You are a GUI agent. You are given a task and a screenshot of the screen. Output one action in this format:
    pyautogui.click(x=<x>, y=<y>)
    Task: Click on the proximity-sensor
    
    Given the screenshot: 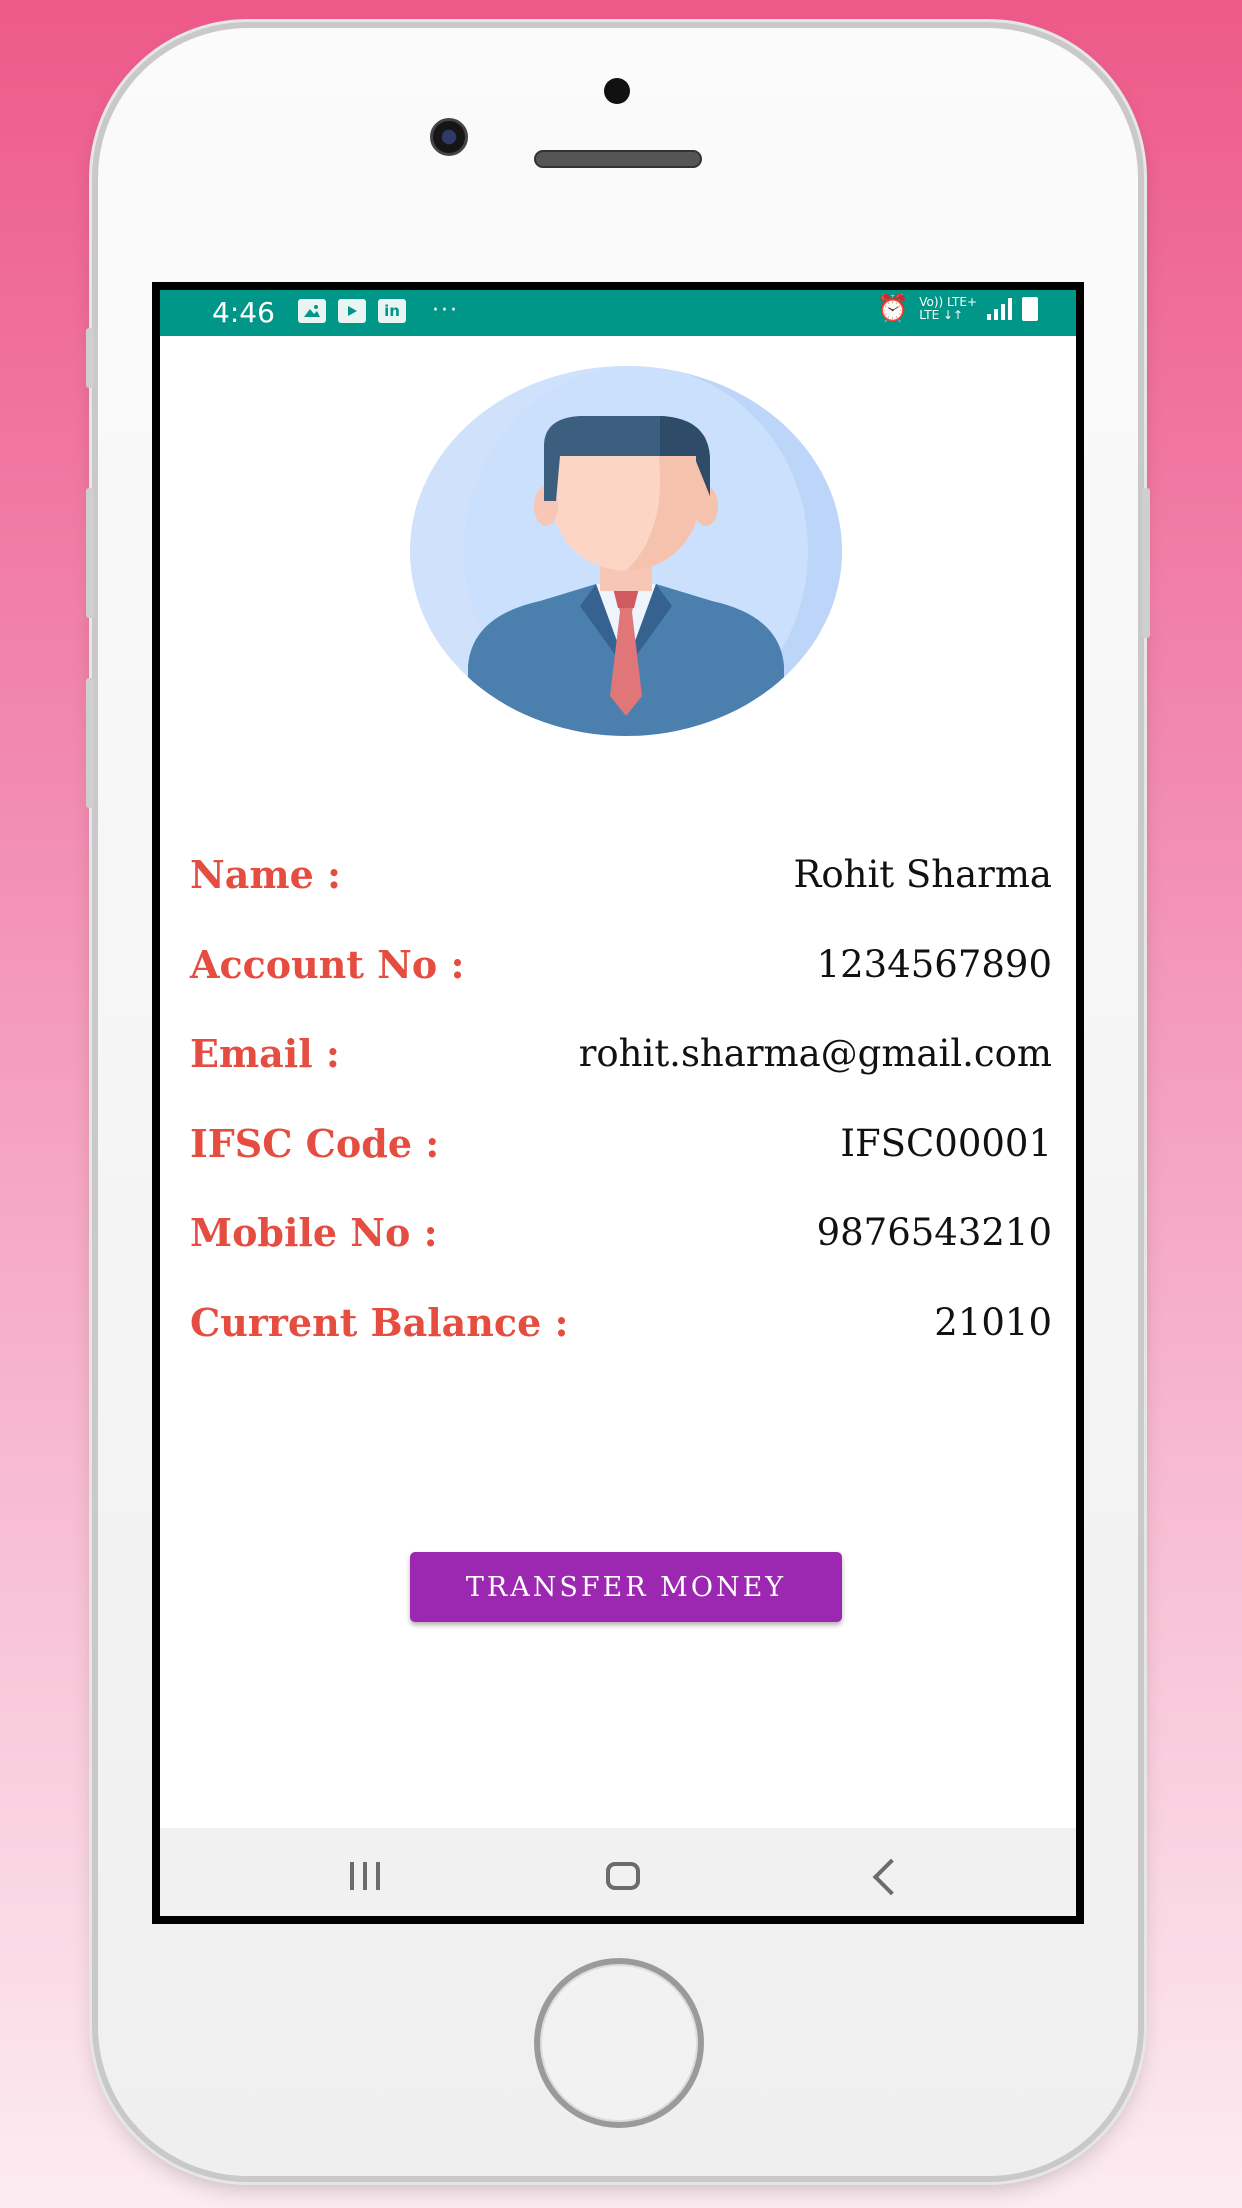 What is the action you would take?
    pyautogui.click(x=617, y=91)
    